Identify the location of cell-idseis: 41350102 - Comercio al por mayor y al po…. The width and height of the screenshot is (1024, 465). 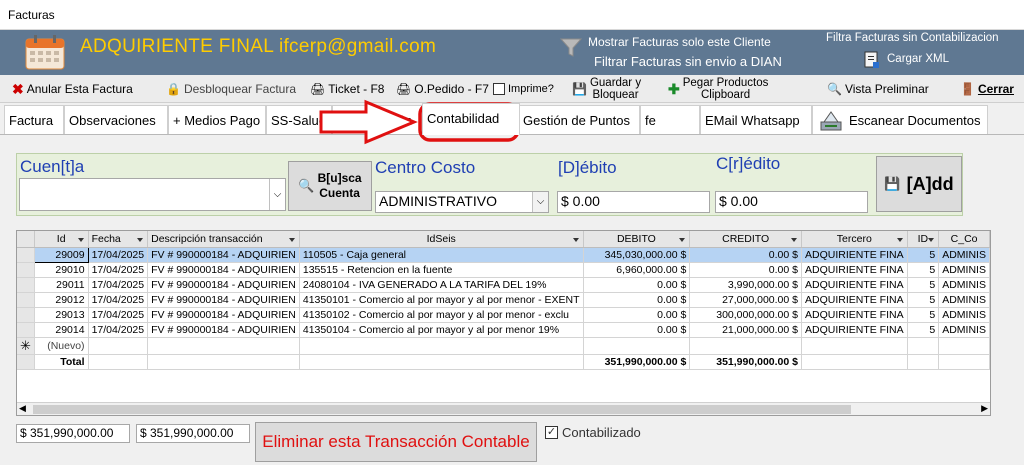
(441, 315).